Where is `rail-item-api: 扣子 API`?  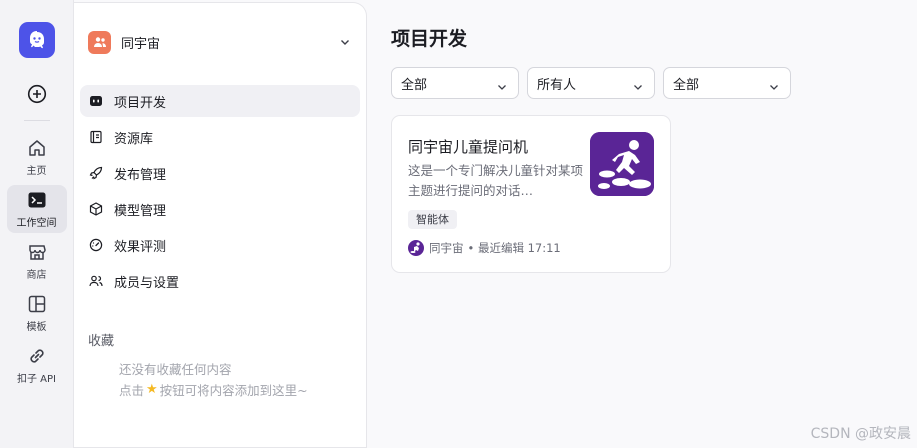
rail-item-api: 扣子 API is located at coordinates (37, 365).